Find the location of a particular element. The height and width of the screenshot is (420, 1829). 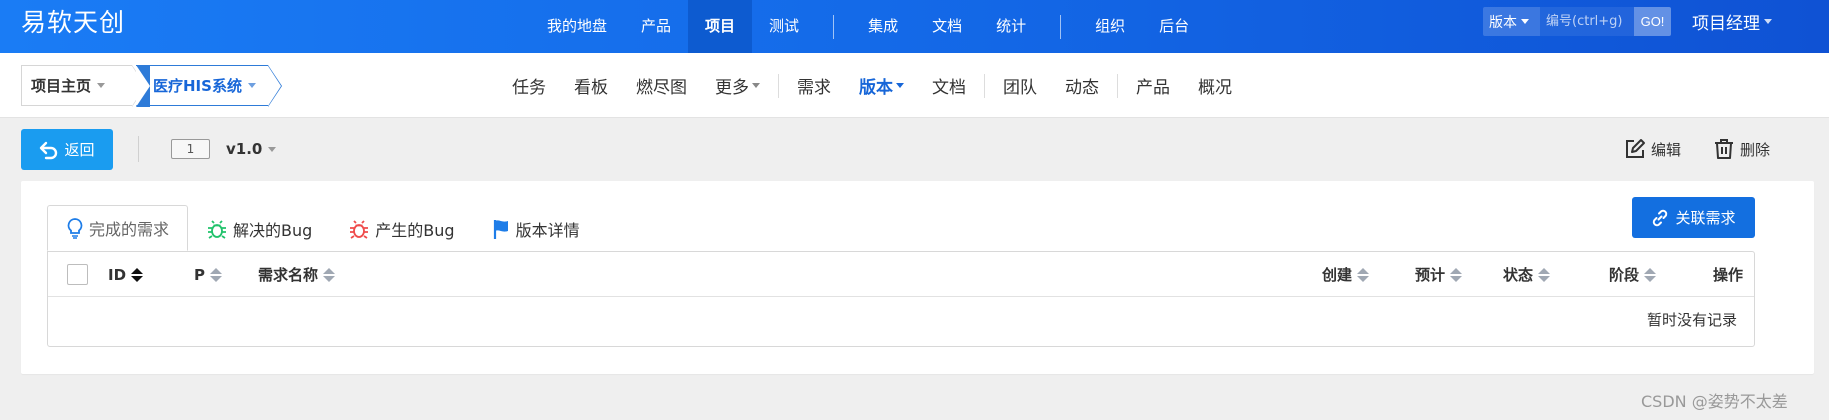

column-label: 创建 is located at coordinates (1337, 275).